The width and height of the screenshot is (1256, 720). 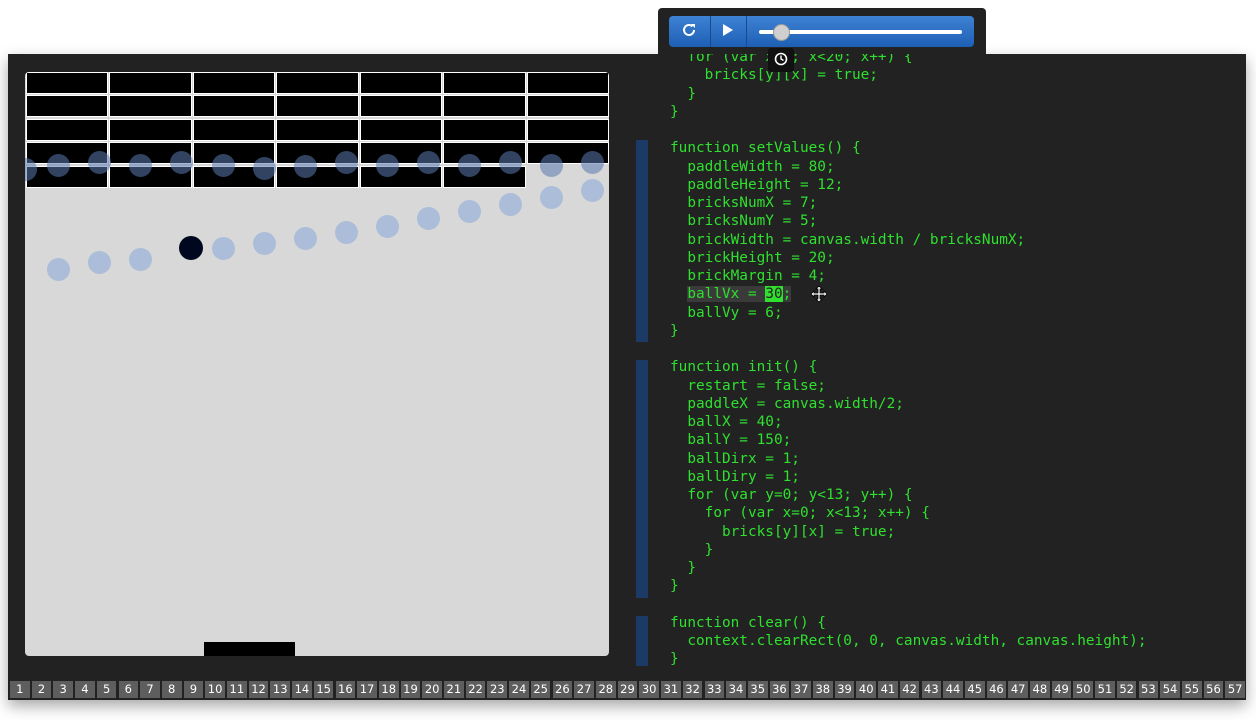 I want to click on refresh-button, so click(x=689, y=31).